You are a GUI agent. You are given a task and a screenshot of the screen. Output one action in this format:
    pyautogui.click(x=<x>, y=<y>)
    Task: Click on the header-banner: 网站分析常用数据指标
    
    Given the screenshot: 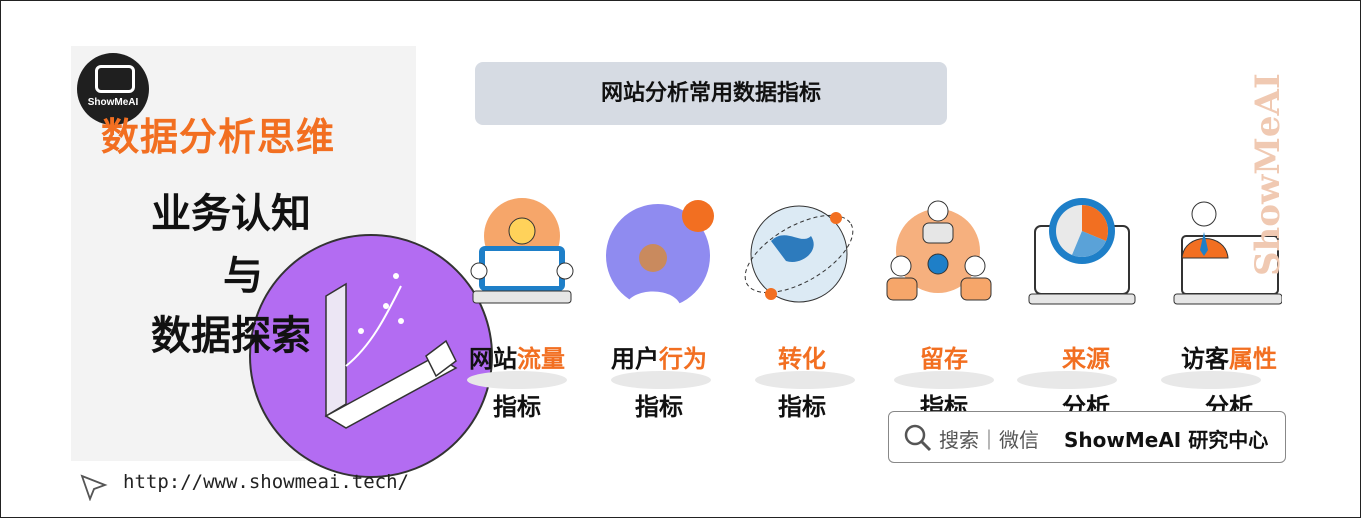 What is the action you would take?
    pyautogui.click(x=711, y=93)
    